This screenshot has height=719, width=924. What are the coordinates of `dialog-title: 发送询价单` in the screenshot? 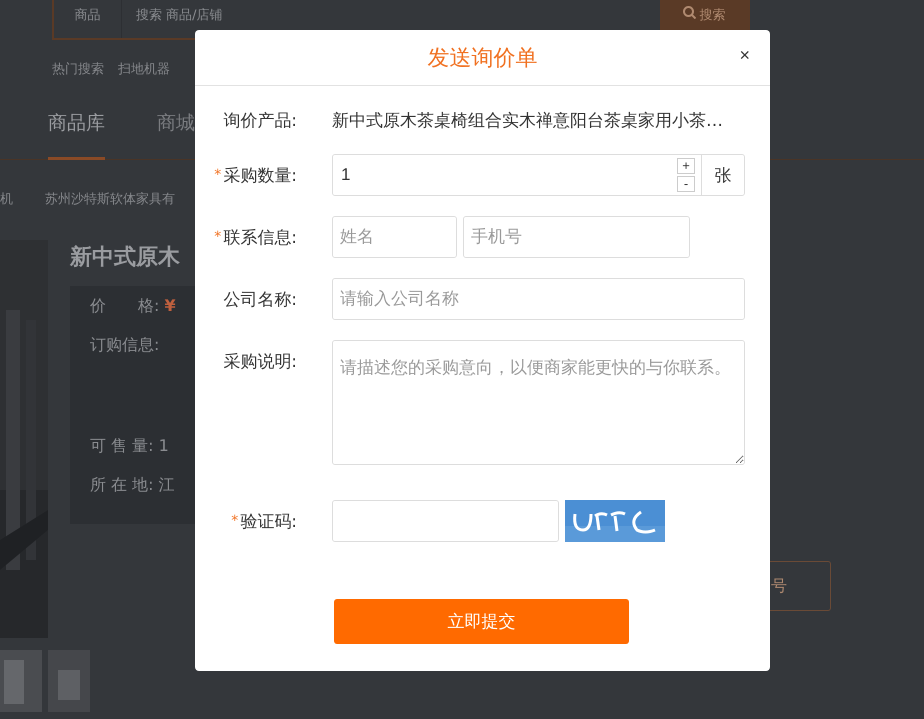 It's located at (483, 58).